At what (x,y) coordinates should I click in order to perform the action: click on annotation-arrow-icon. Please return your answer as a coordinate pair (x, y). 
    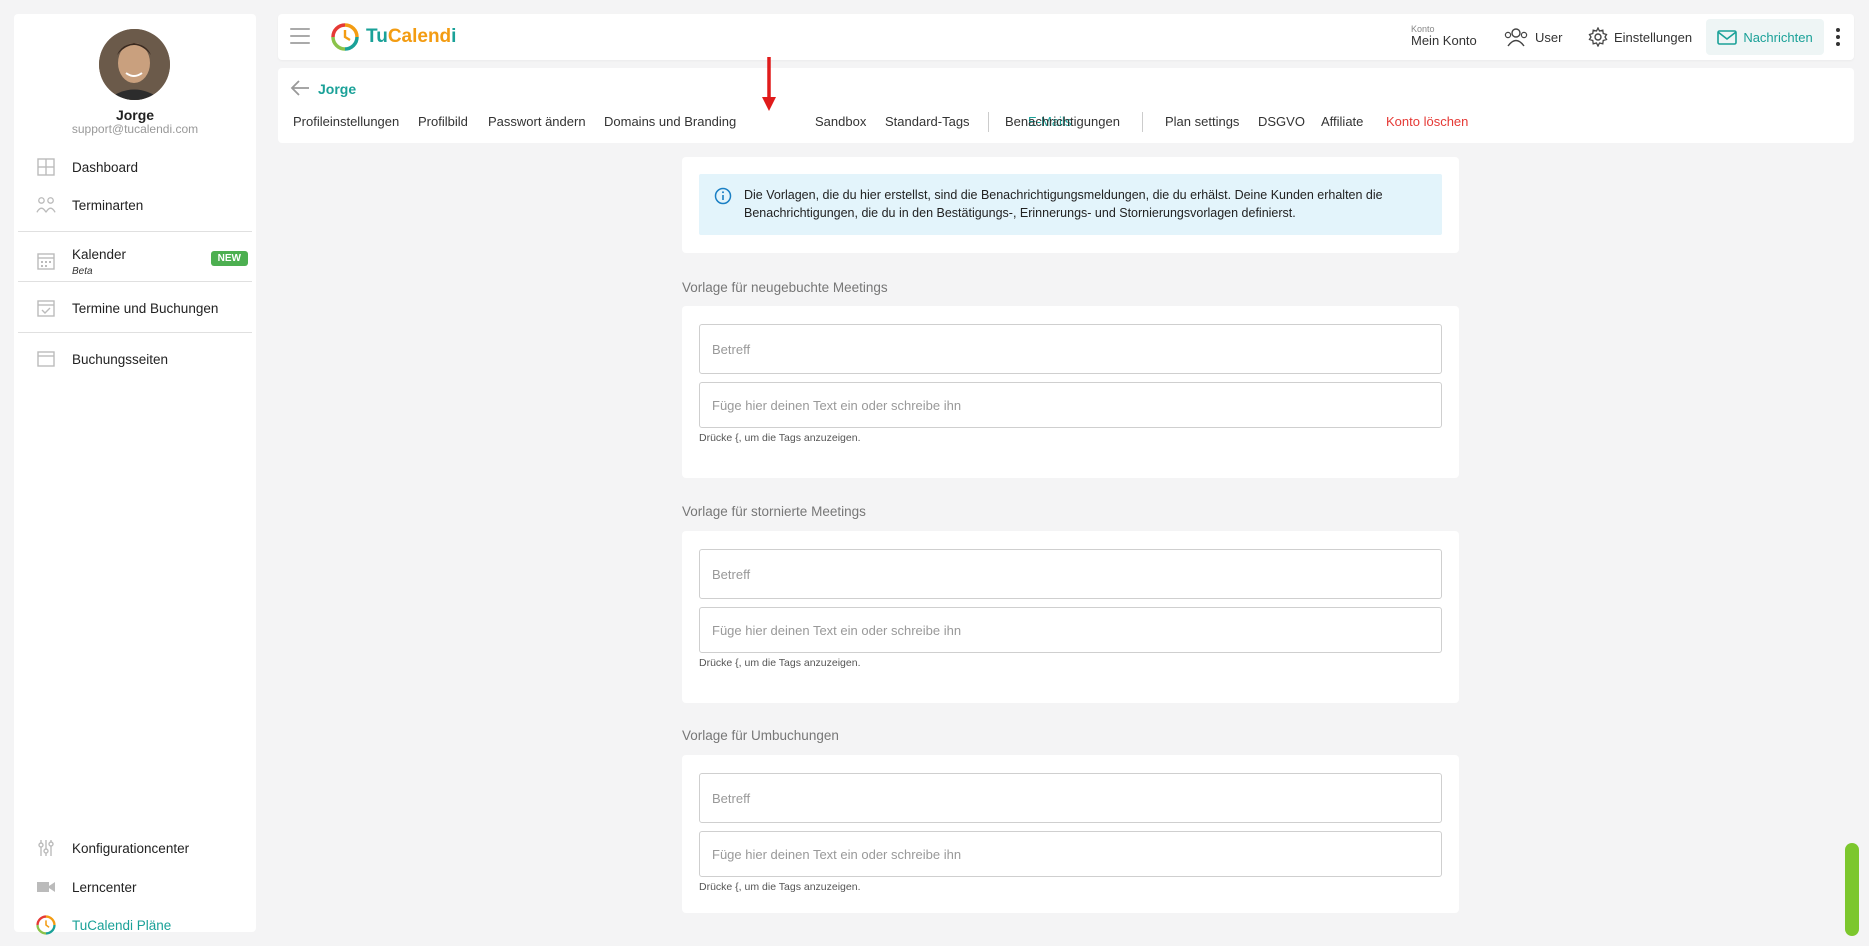
    Looking at the image, I should click on (769, 84).